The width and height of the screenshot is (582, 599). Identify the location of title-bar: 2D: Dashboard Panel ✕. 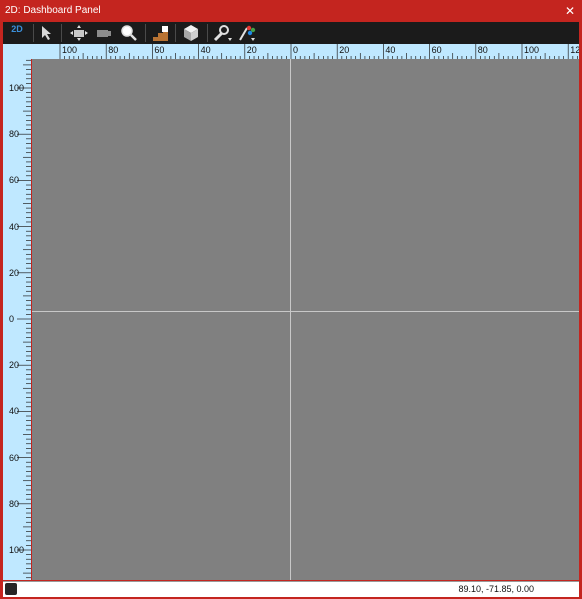
(291, 11).